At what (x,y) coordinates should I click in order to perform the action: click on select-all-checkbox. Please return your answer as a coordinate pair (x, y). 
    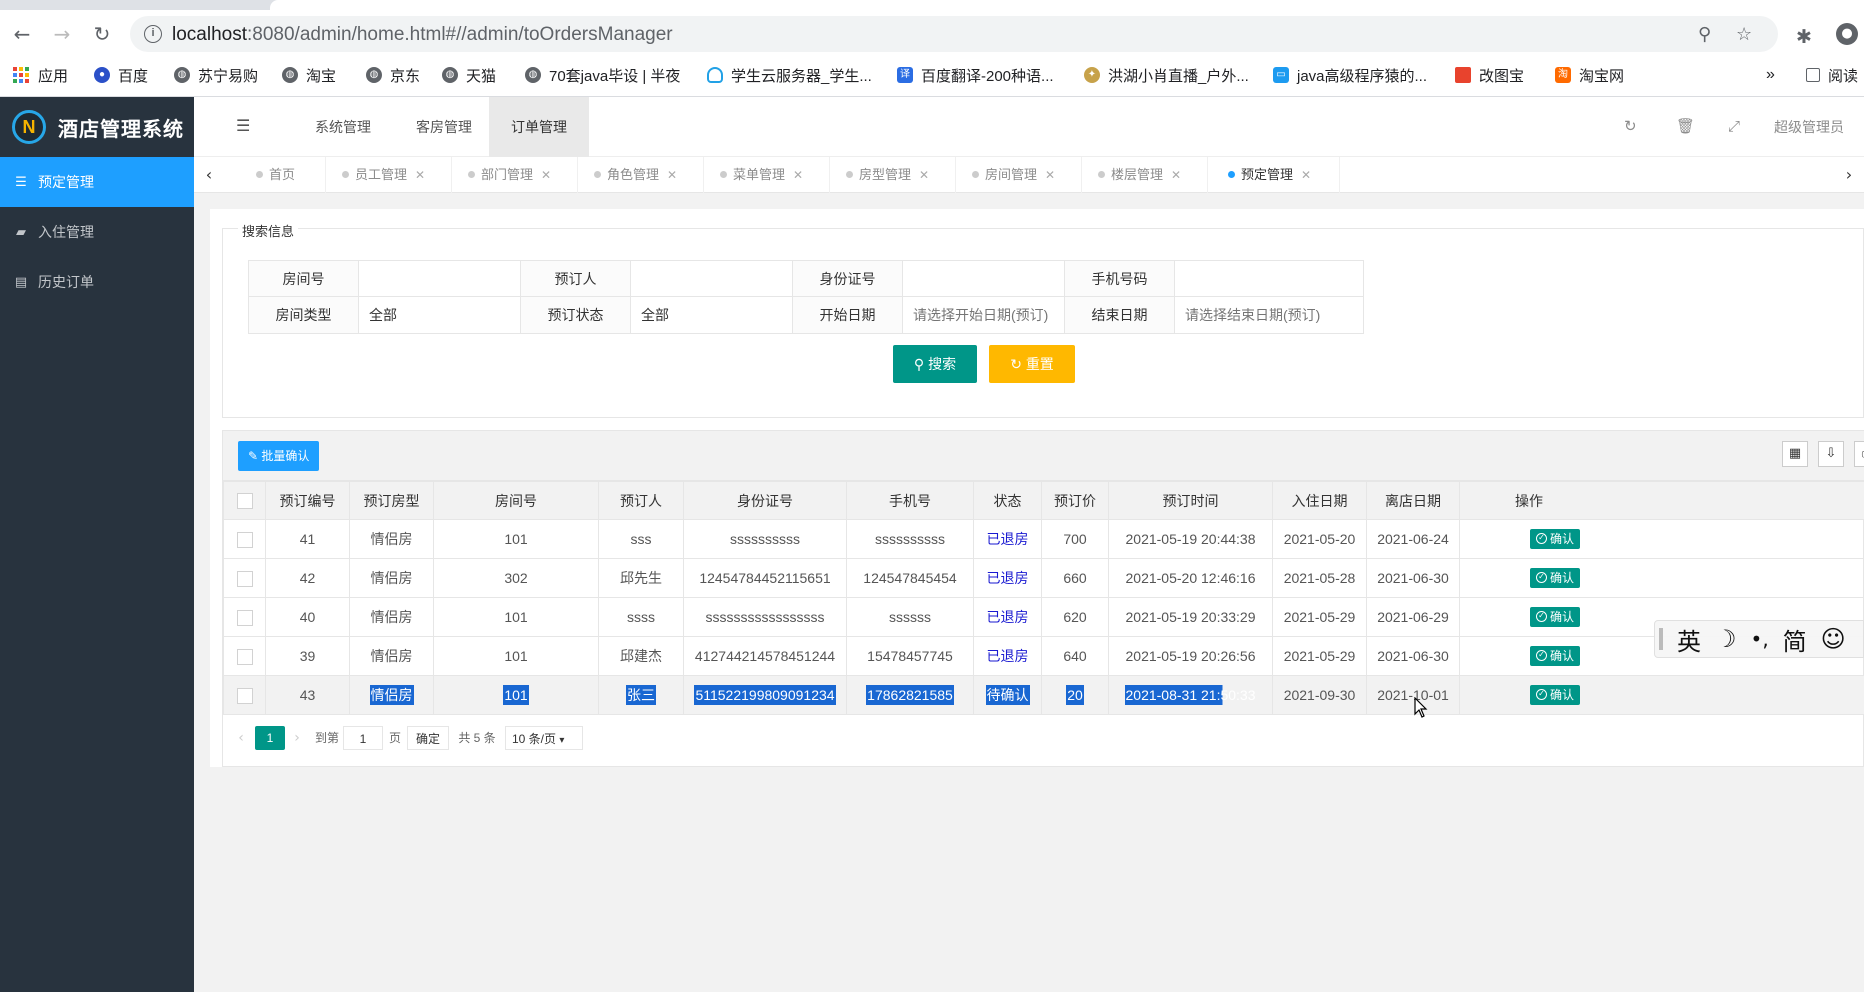
    Looking at the image, I should click on (244, 501).